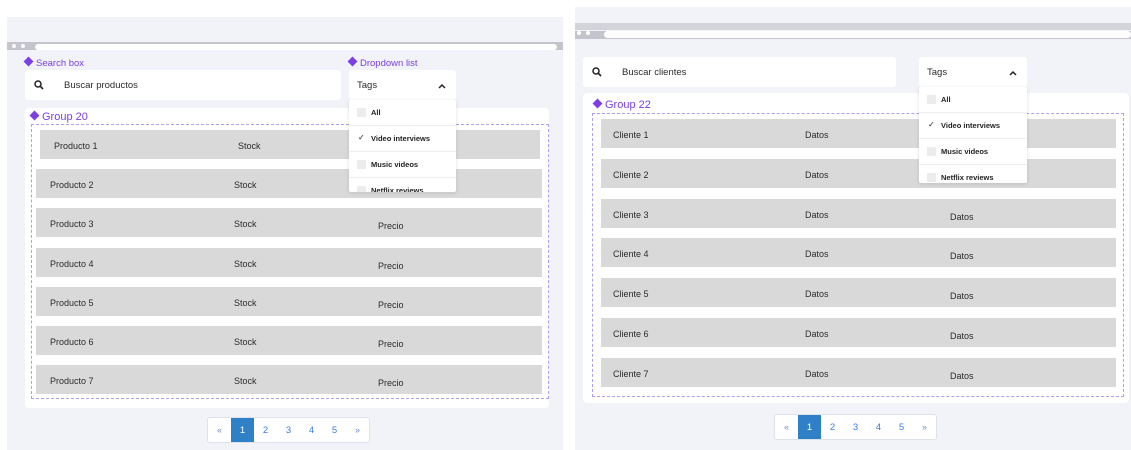 The width and height of the screenshot is (1131, 450). What do you see at coordinates (289, 301) in the screenshot?
I see `table-row: Producto 5 Stock Precio` at bounding box center [289, 301].